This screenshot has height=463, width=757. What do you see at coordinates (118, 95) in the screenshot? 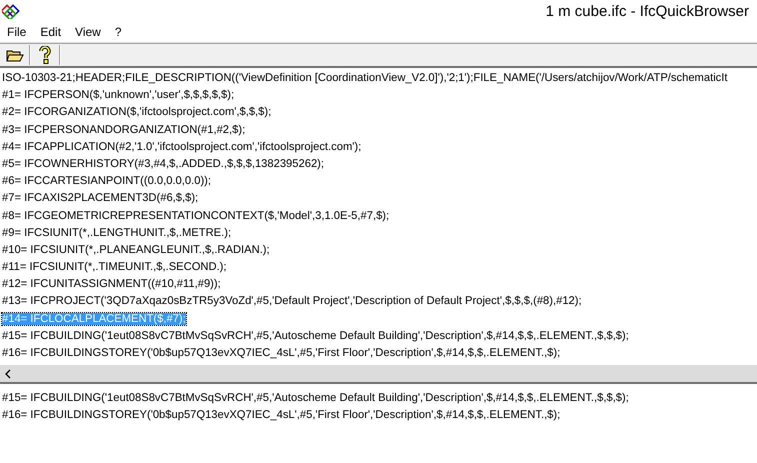
I see `code-line: #1= IFCPERSON($,'unknown','user',$,$,$,$,$);` at bounding box center [118, 95].